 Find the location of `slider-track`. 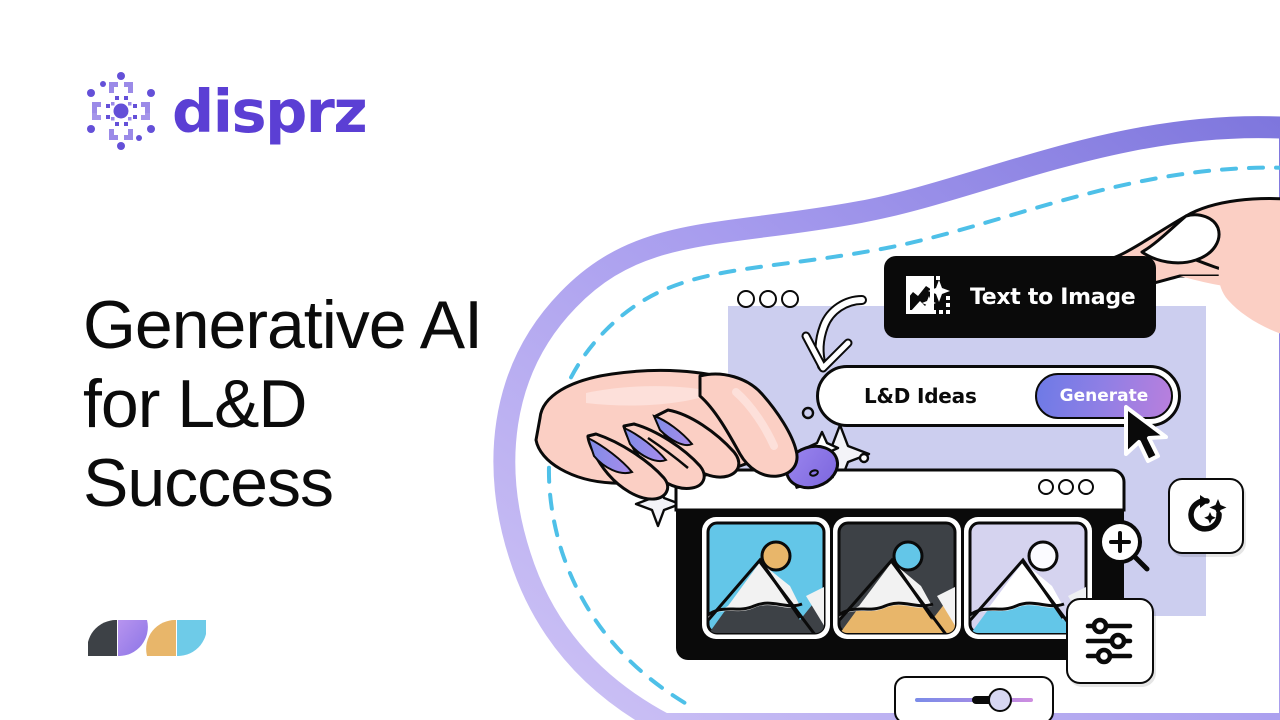

slider-track is located at coordinates (974, 700).